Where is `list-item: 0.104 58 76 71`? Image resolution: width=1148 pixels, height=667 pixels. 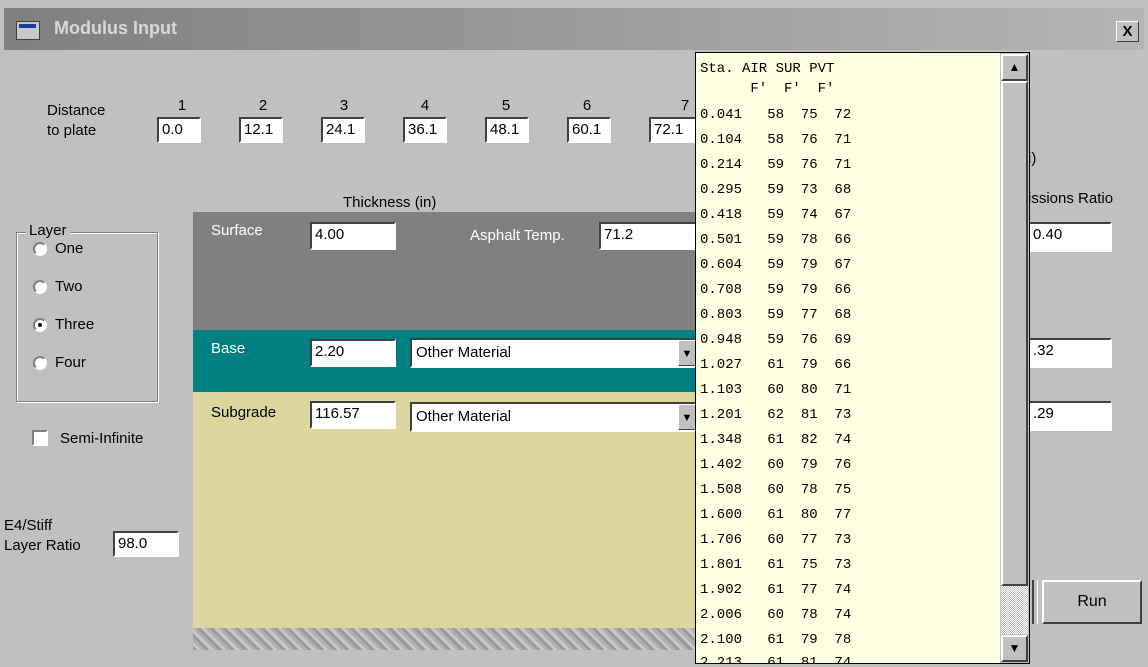
list-item: 0.104 58 76 71 is located at coordinates (775, 140).